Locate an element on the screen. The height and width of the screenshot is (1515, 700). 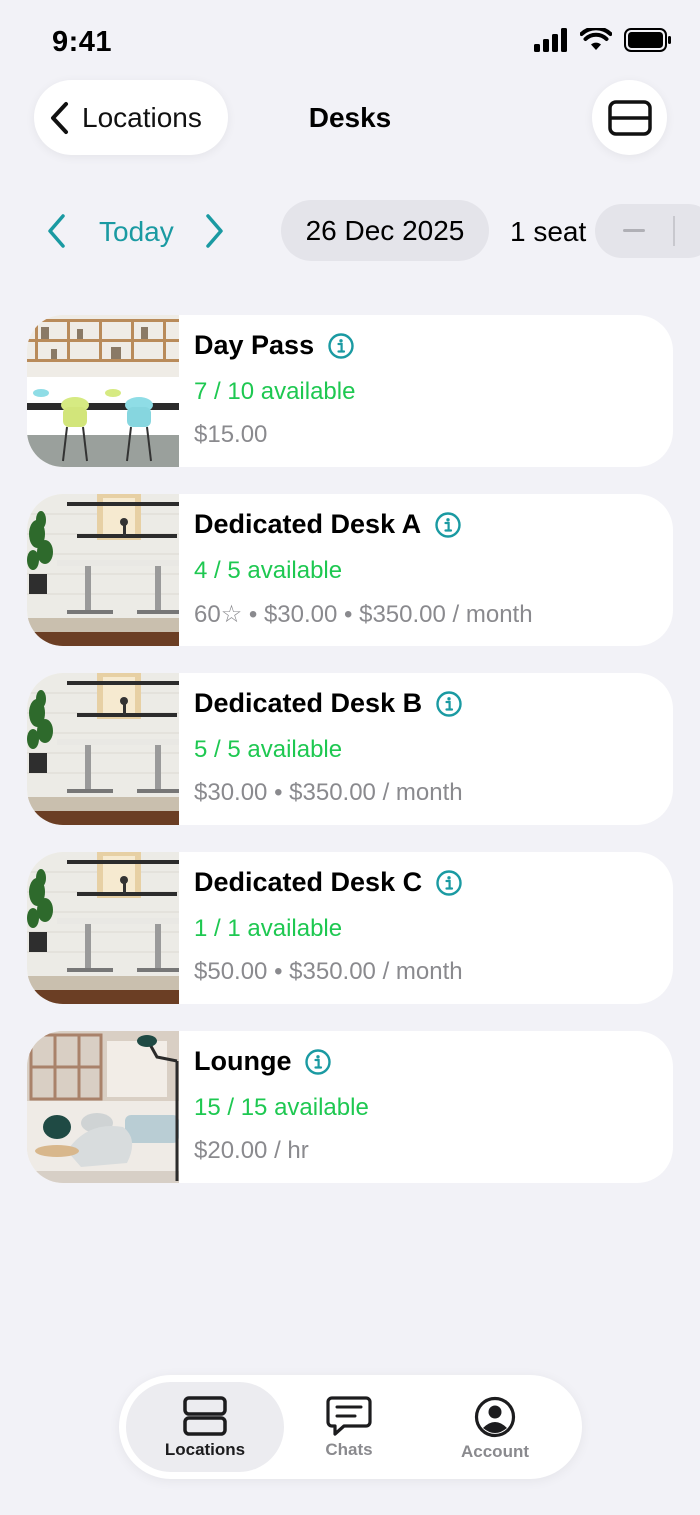
desk-card-lounge: Lounge 15 / 15 available $20.00 / hr is located at coordinates (350, 1107).